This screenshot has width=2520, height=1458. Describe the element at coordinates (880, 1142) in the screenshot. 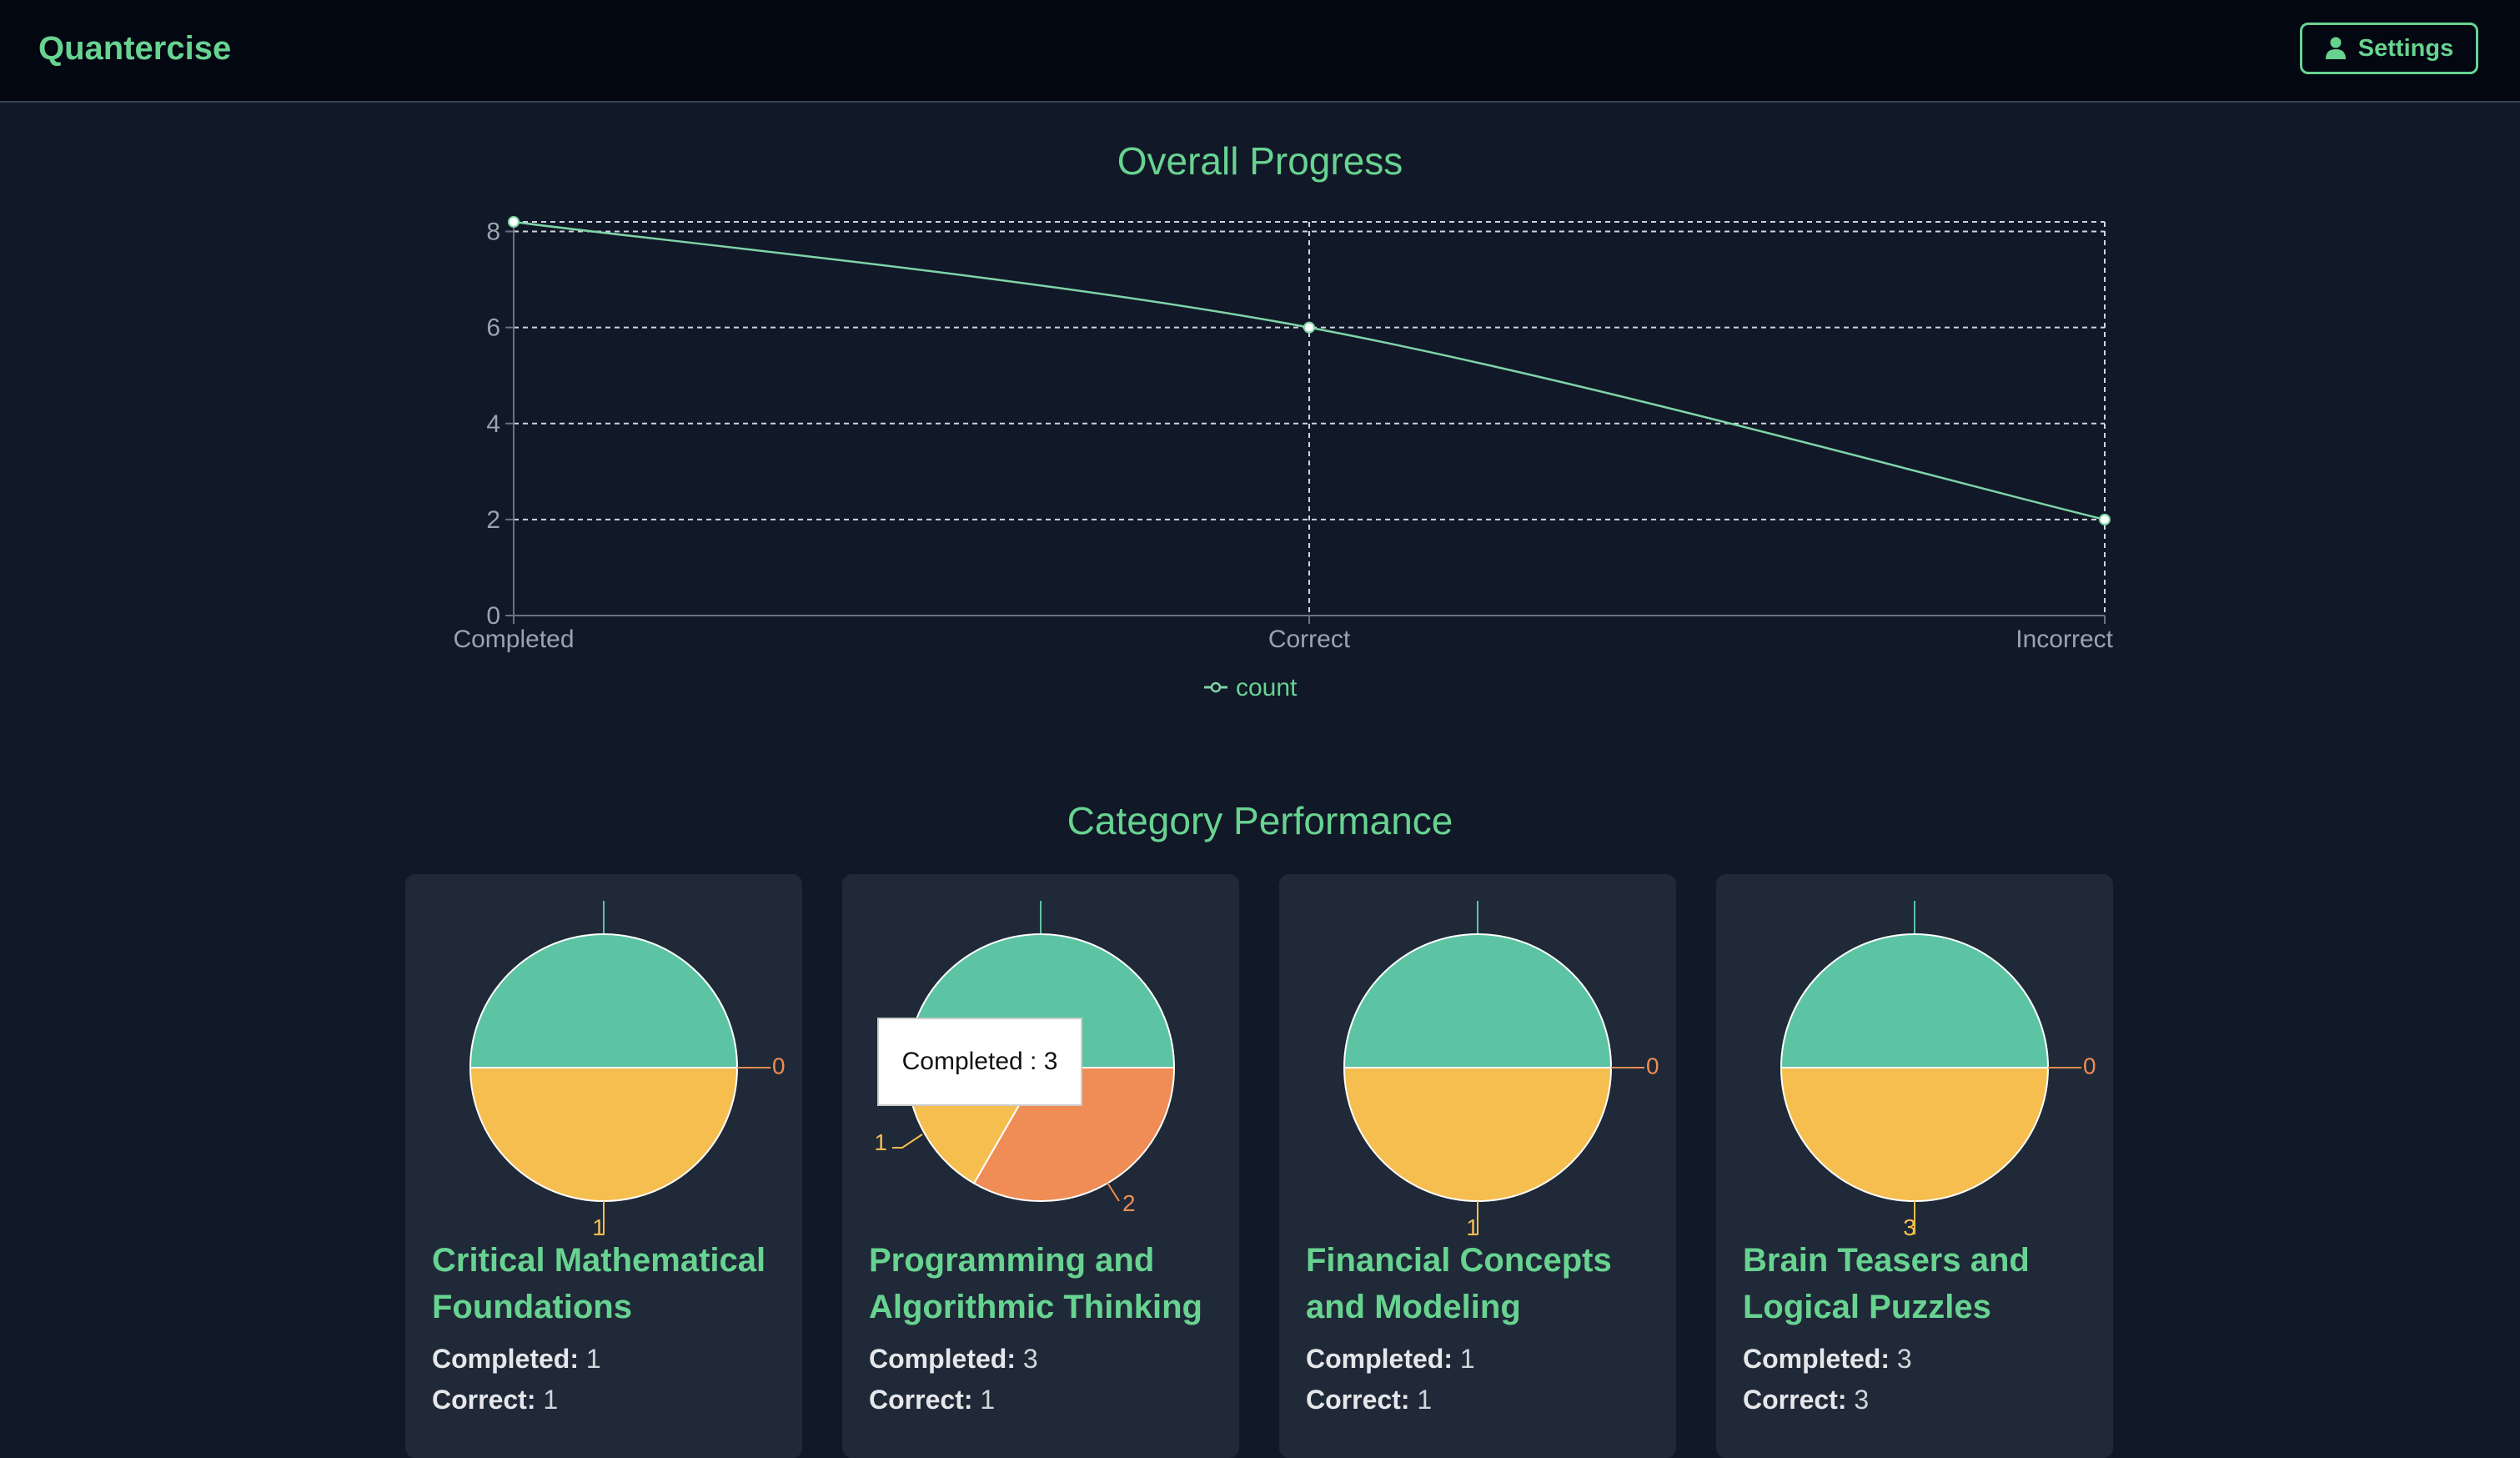

I see `pie-label-value: 1` at that location.